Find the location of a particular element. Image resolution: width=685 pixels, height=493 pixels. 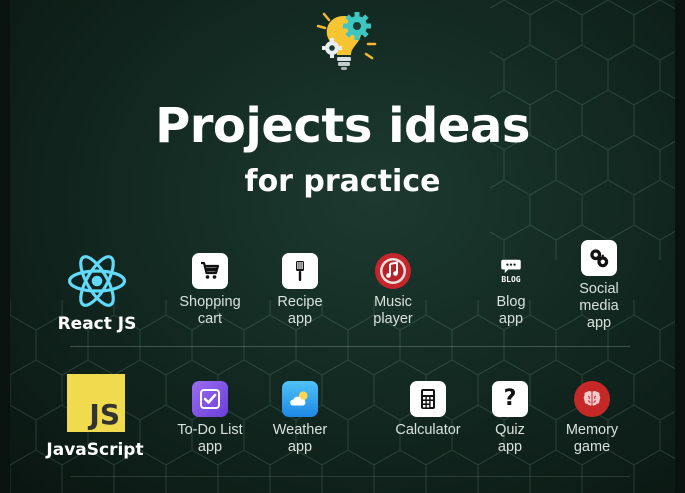

project-calculator: Calculator is located at coordinates (428, 410).